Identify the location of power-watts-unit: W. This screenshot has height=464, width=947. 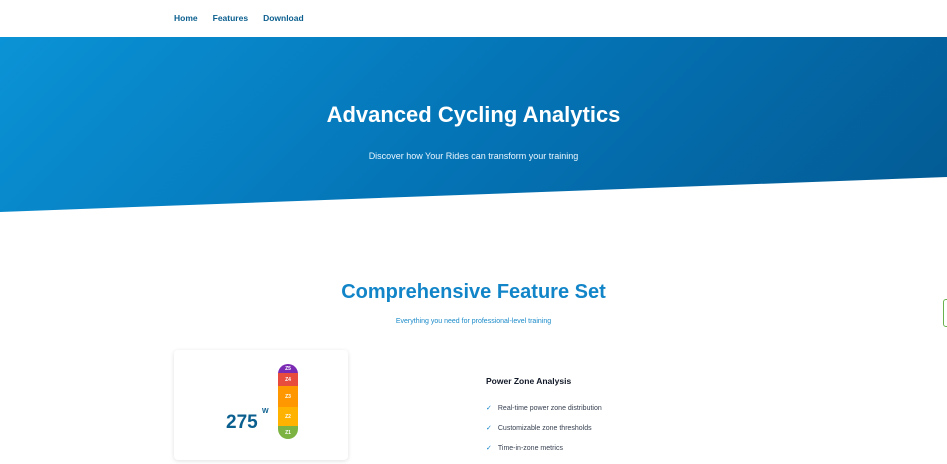
(265, 411).